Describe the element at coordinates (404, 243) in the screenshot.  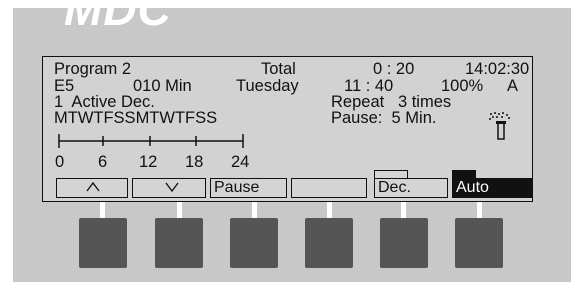
I see `hardware-button-dec` at that location.